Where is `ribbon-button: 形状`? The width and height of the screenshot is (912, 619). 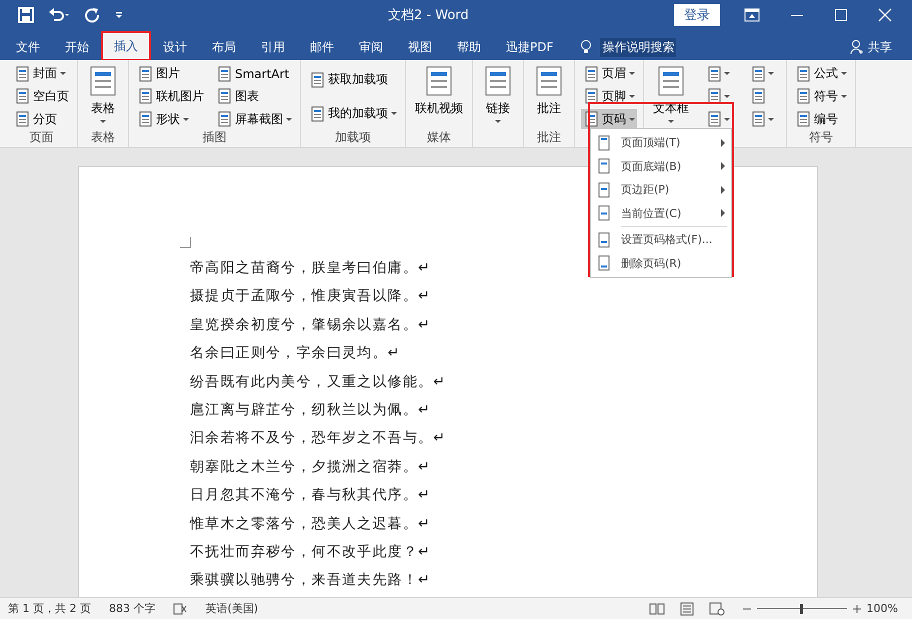
ribbon-button: 形状 is located at coordinates (170, 119).